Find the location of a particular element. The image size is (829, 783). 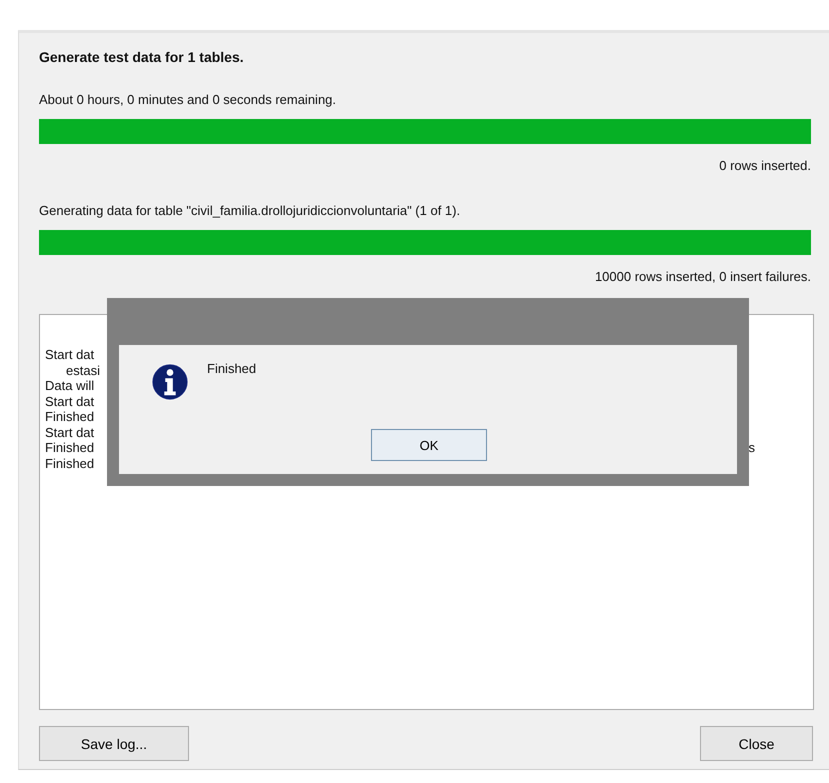

table-progress-text: Generating data for table "civil_familia.drollojuridiccionvoluntaria" (1 of 1). is located at coordinates (250, 210).